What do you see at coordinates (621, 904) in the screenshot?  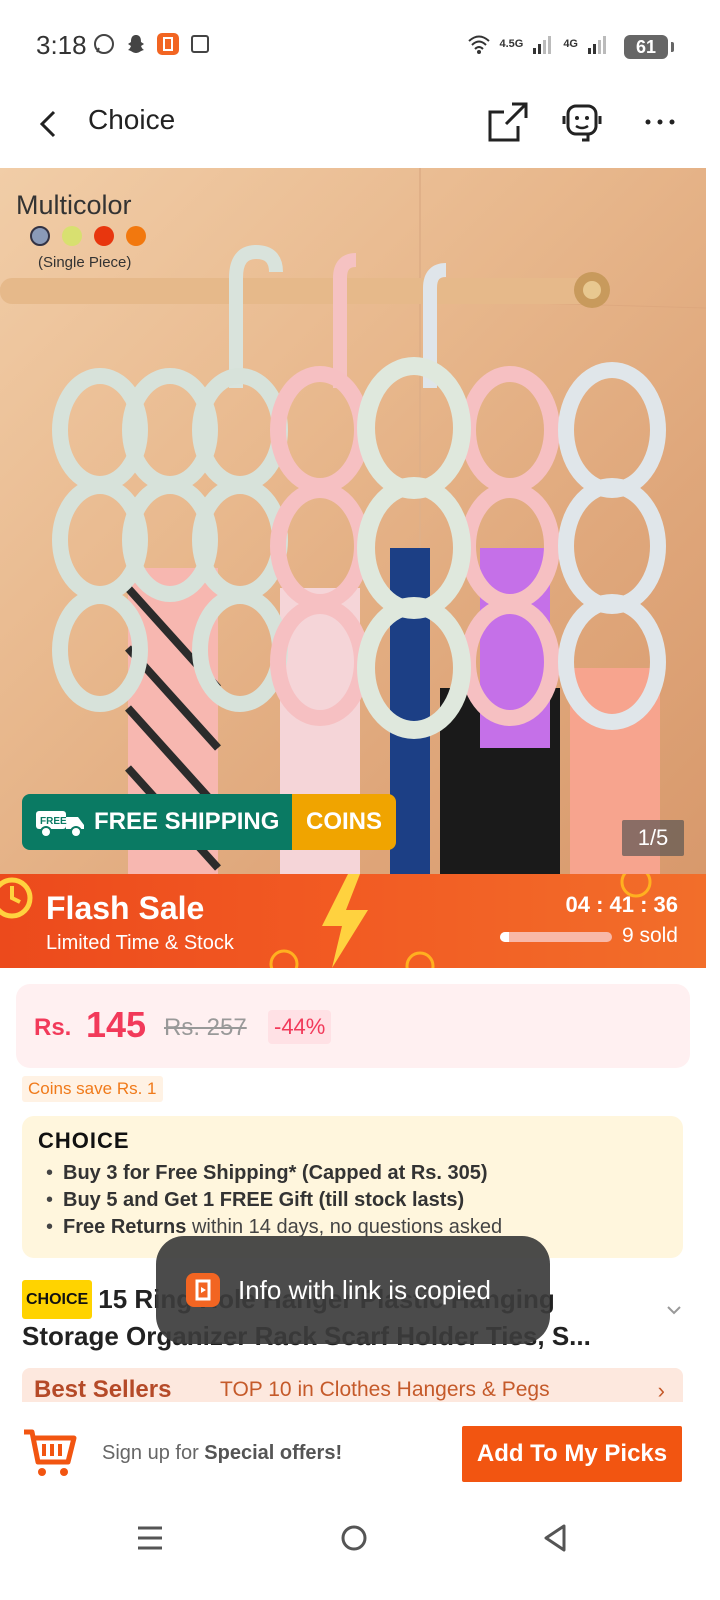 I see `flash-sale-timer: 04 : 41 : 36` at bounding box center [621, 904].